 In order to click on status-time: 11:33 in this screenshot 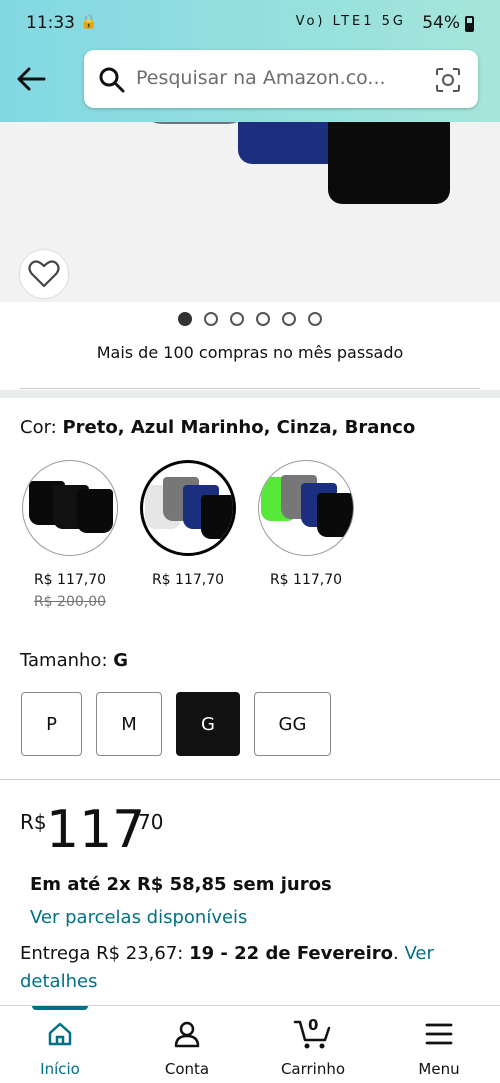, I will do `click(50, 23)`.